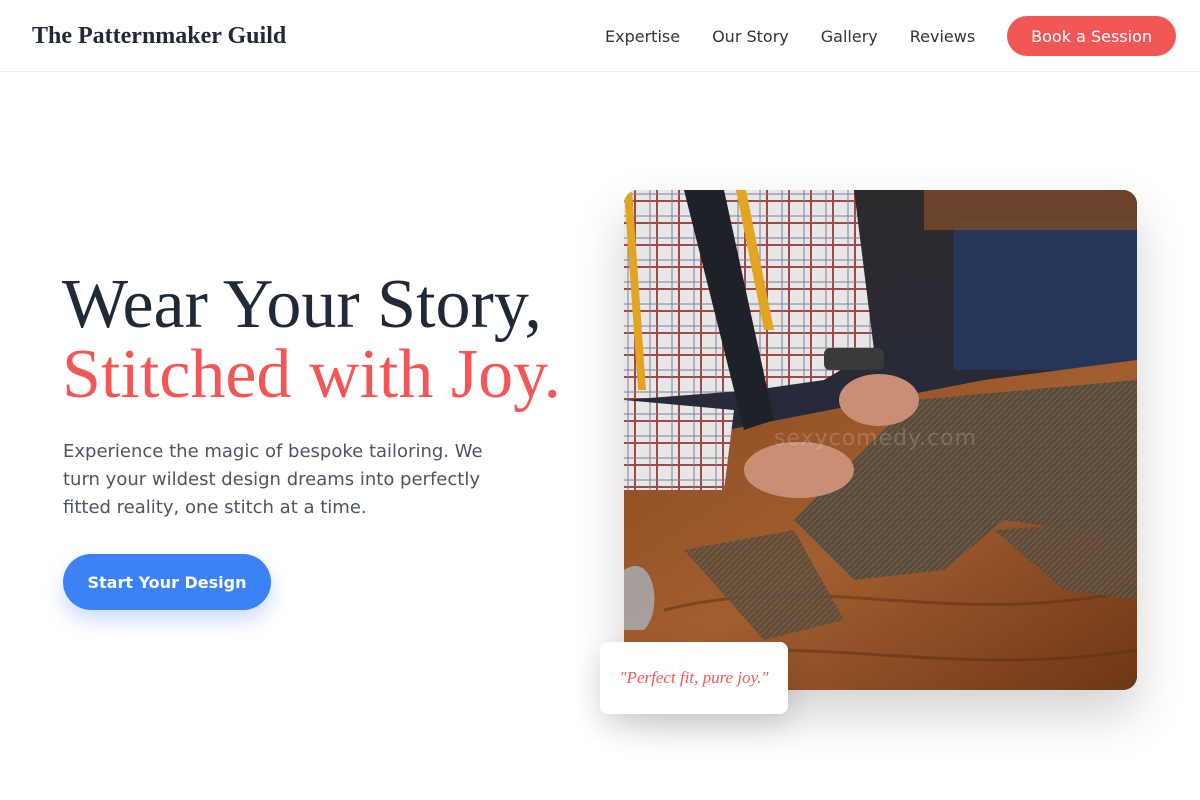  I want to click on hero-title: Wear Your Story, Stitched with Joy., so click(332, 340).